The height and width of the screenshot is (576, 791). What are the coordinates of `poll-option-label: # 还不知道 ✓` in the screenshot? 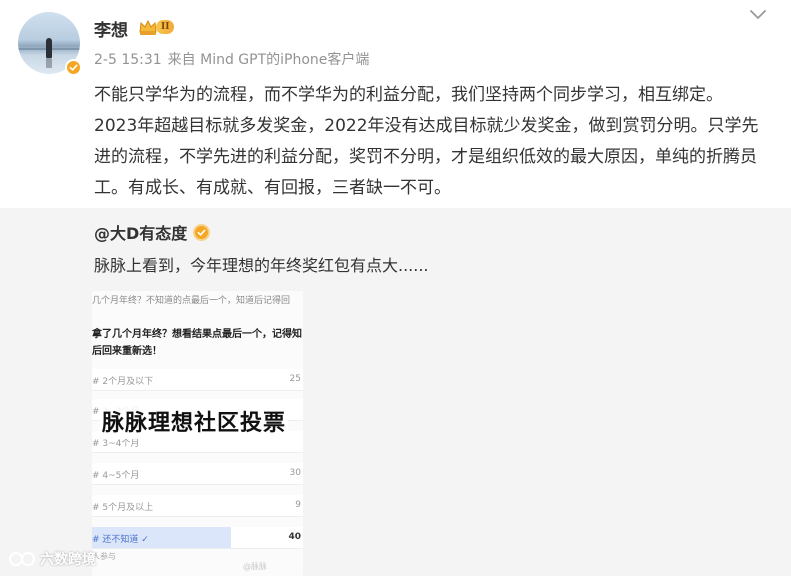 It's located at (120, 540).